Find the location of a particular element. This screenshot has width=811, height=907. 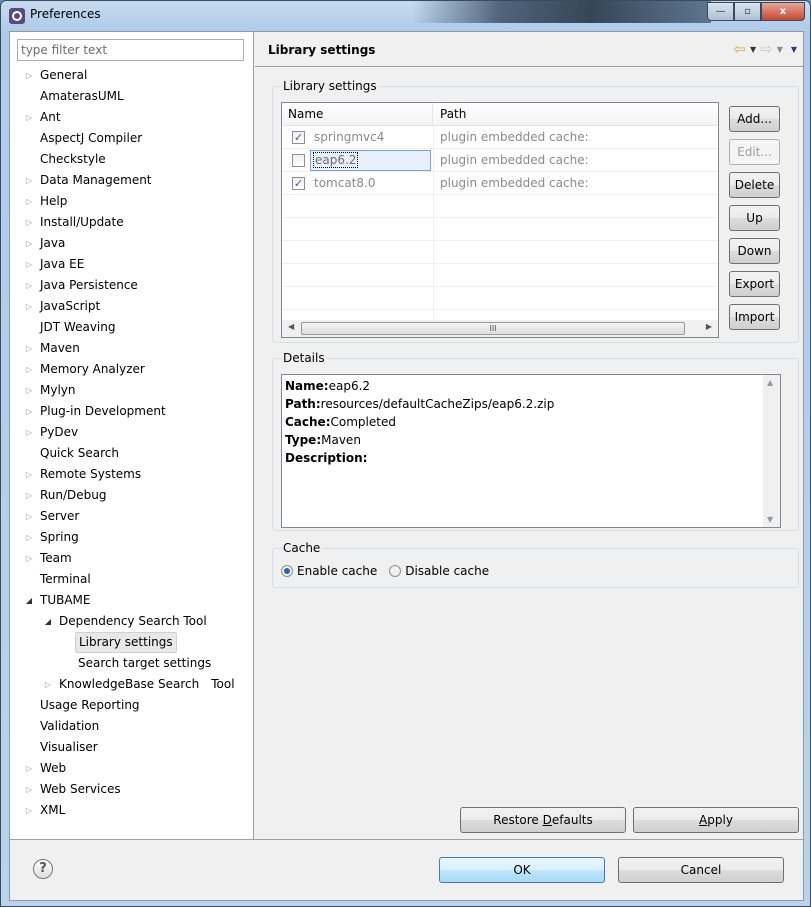

radio-label: Enable cache is located at coordinates (337, 571).